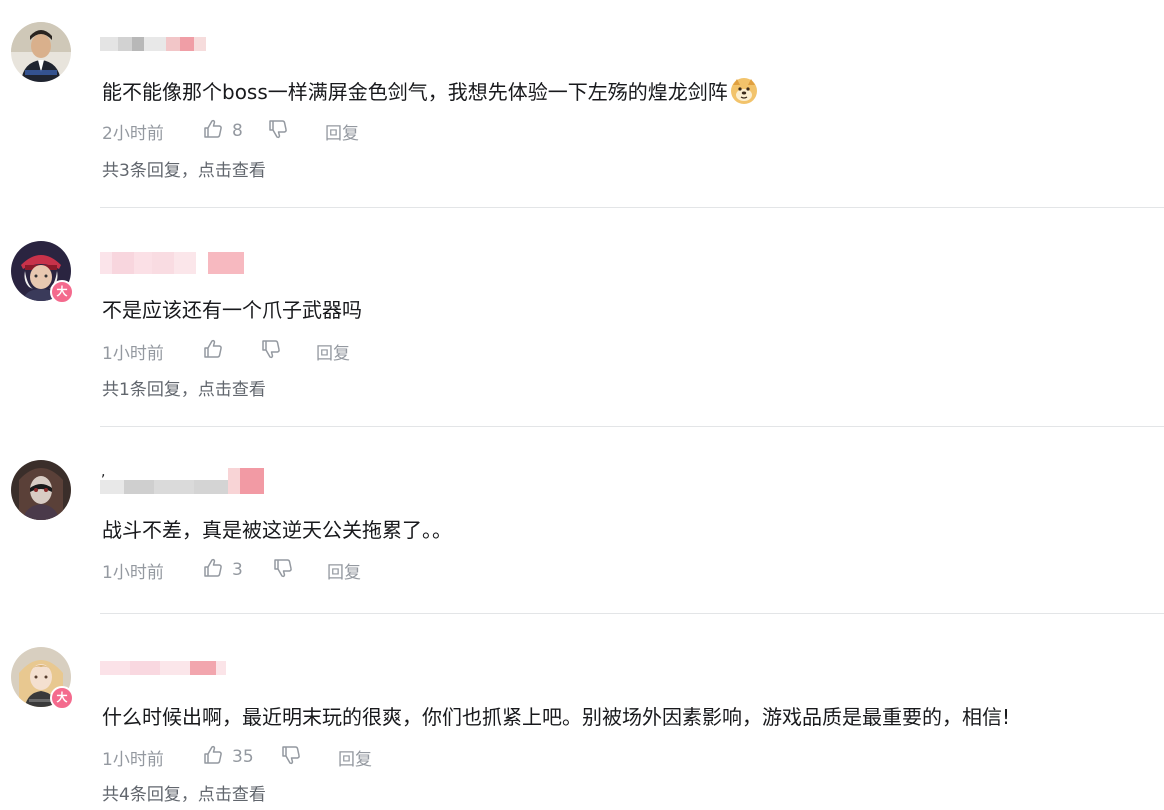  I want to click on comment-meta: 1小时前 35 回复, so click(237, 757).